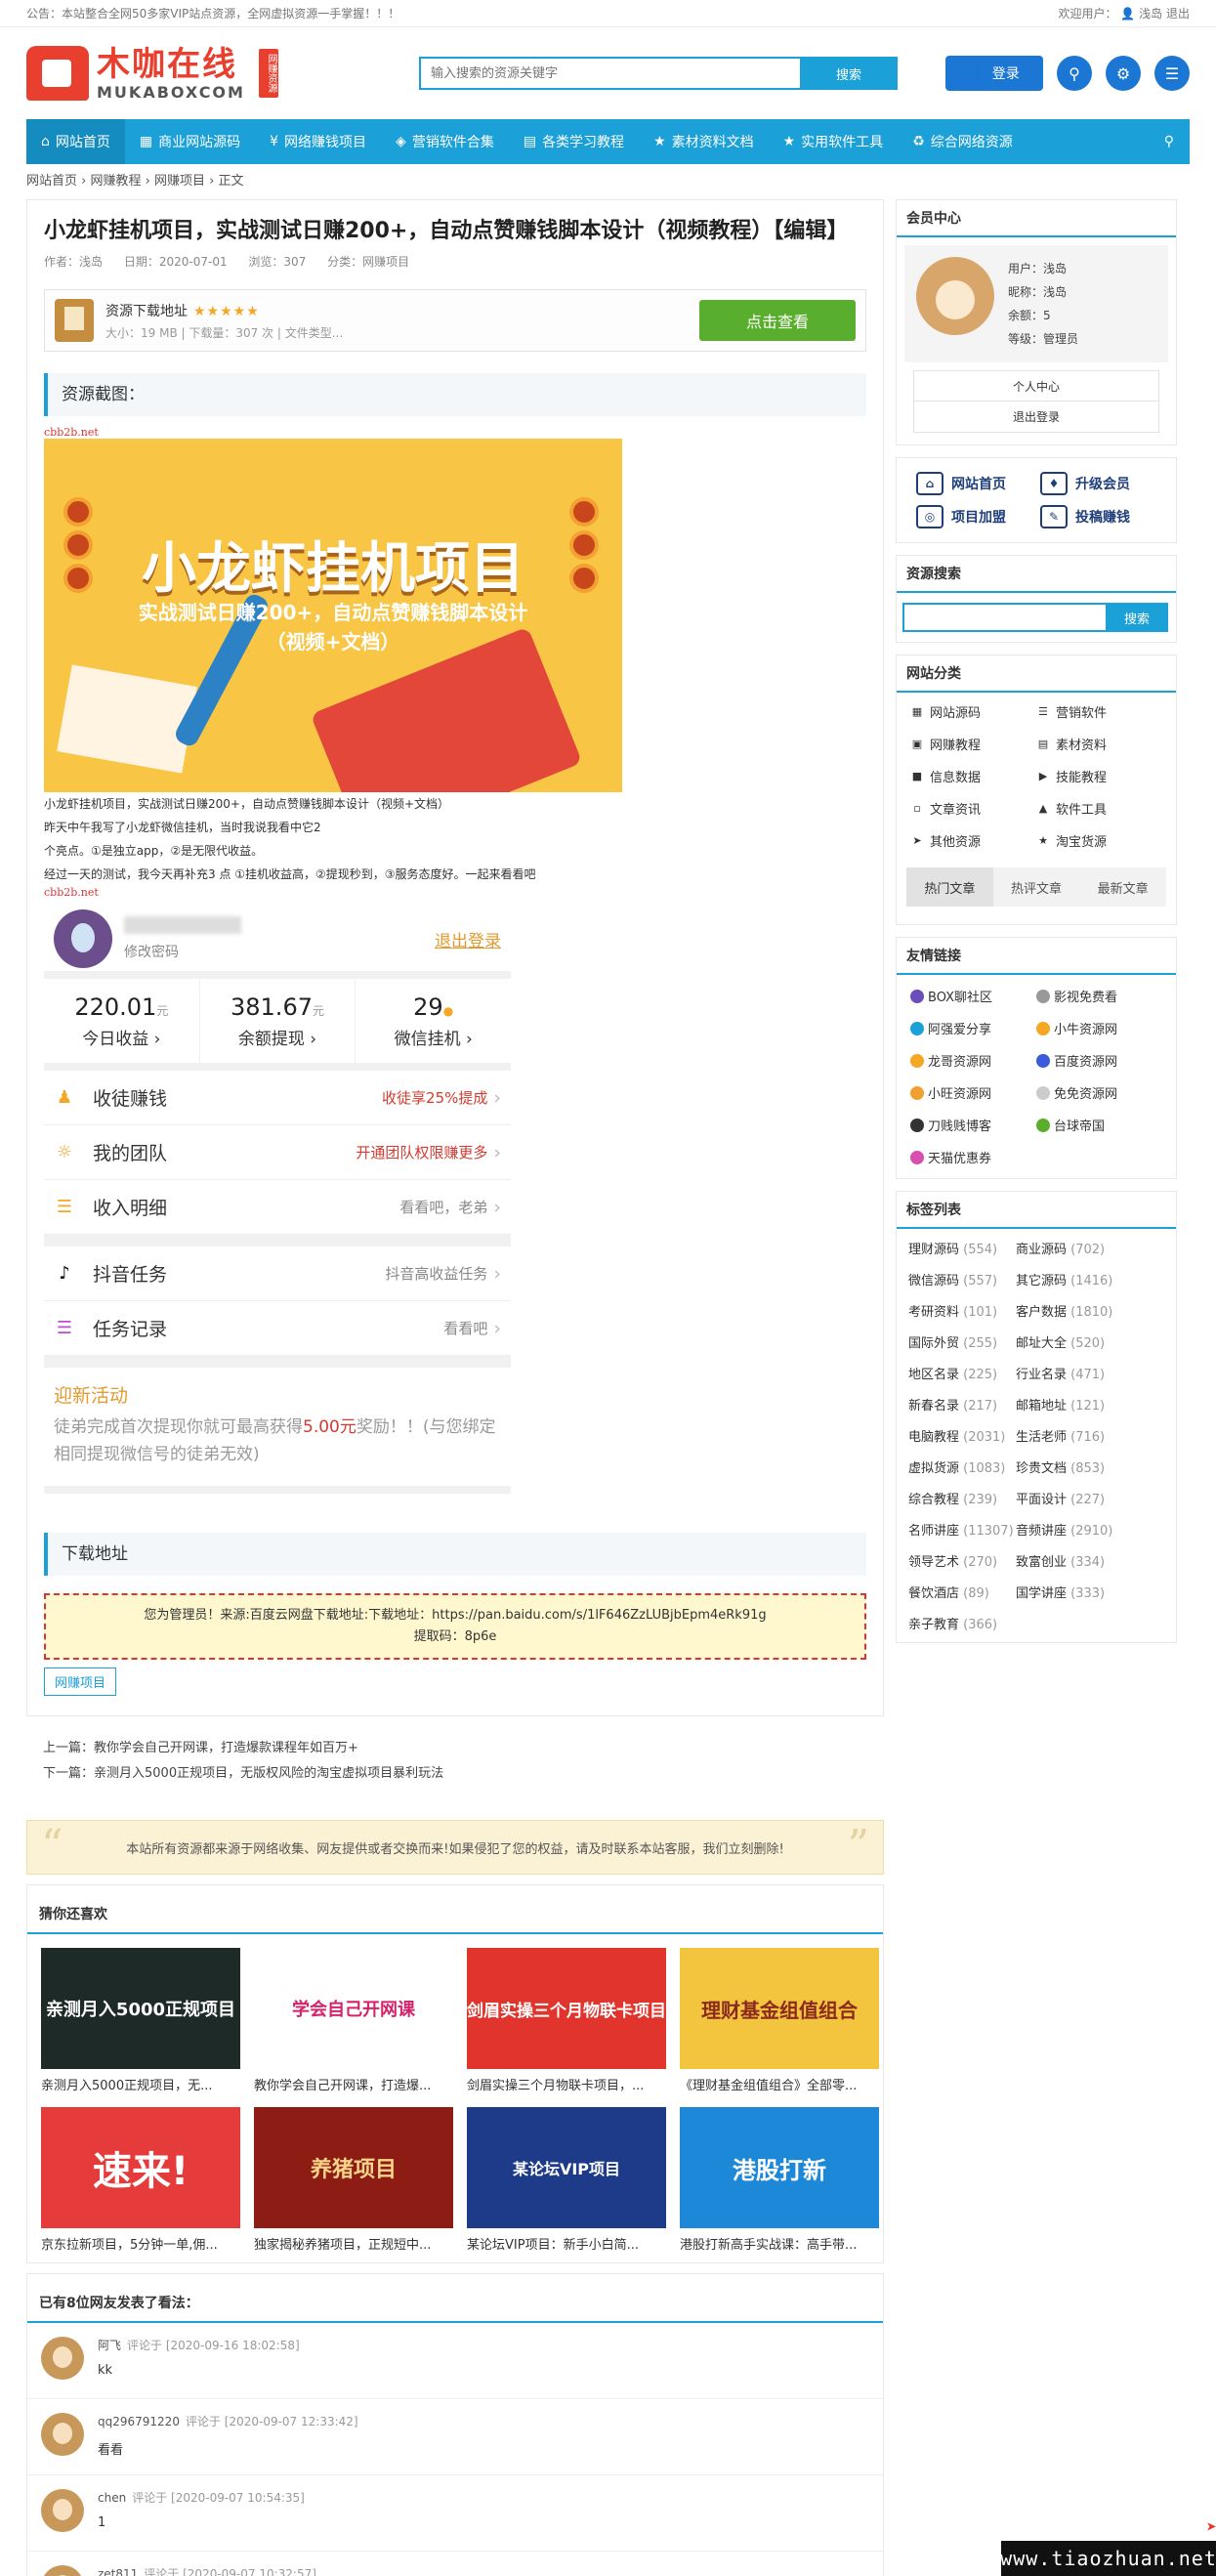  I want to click on tag-link: 致富创业 (334), so click(1090, 1560).